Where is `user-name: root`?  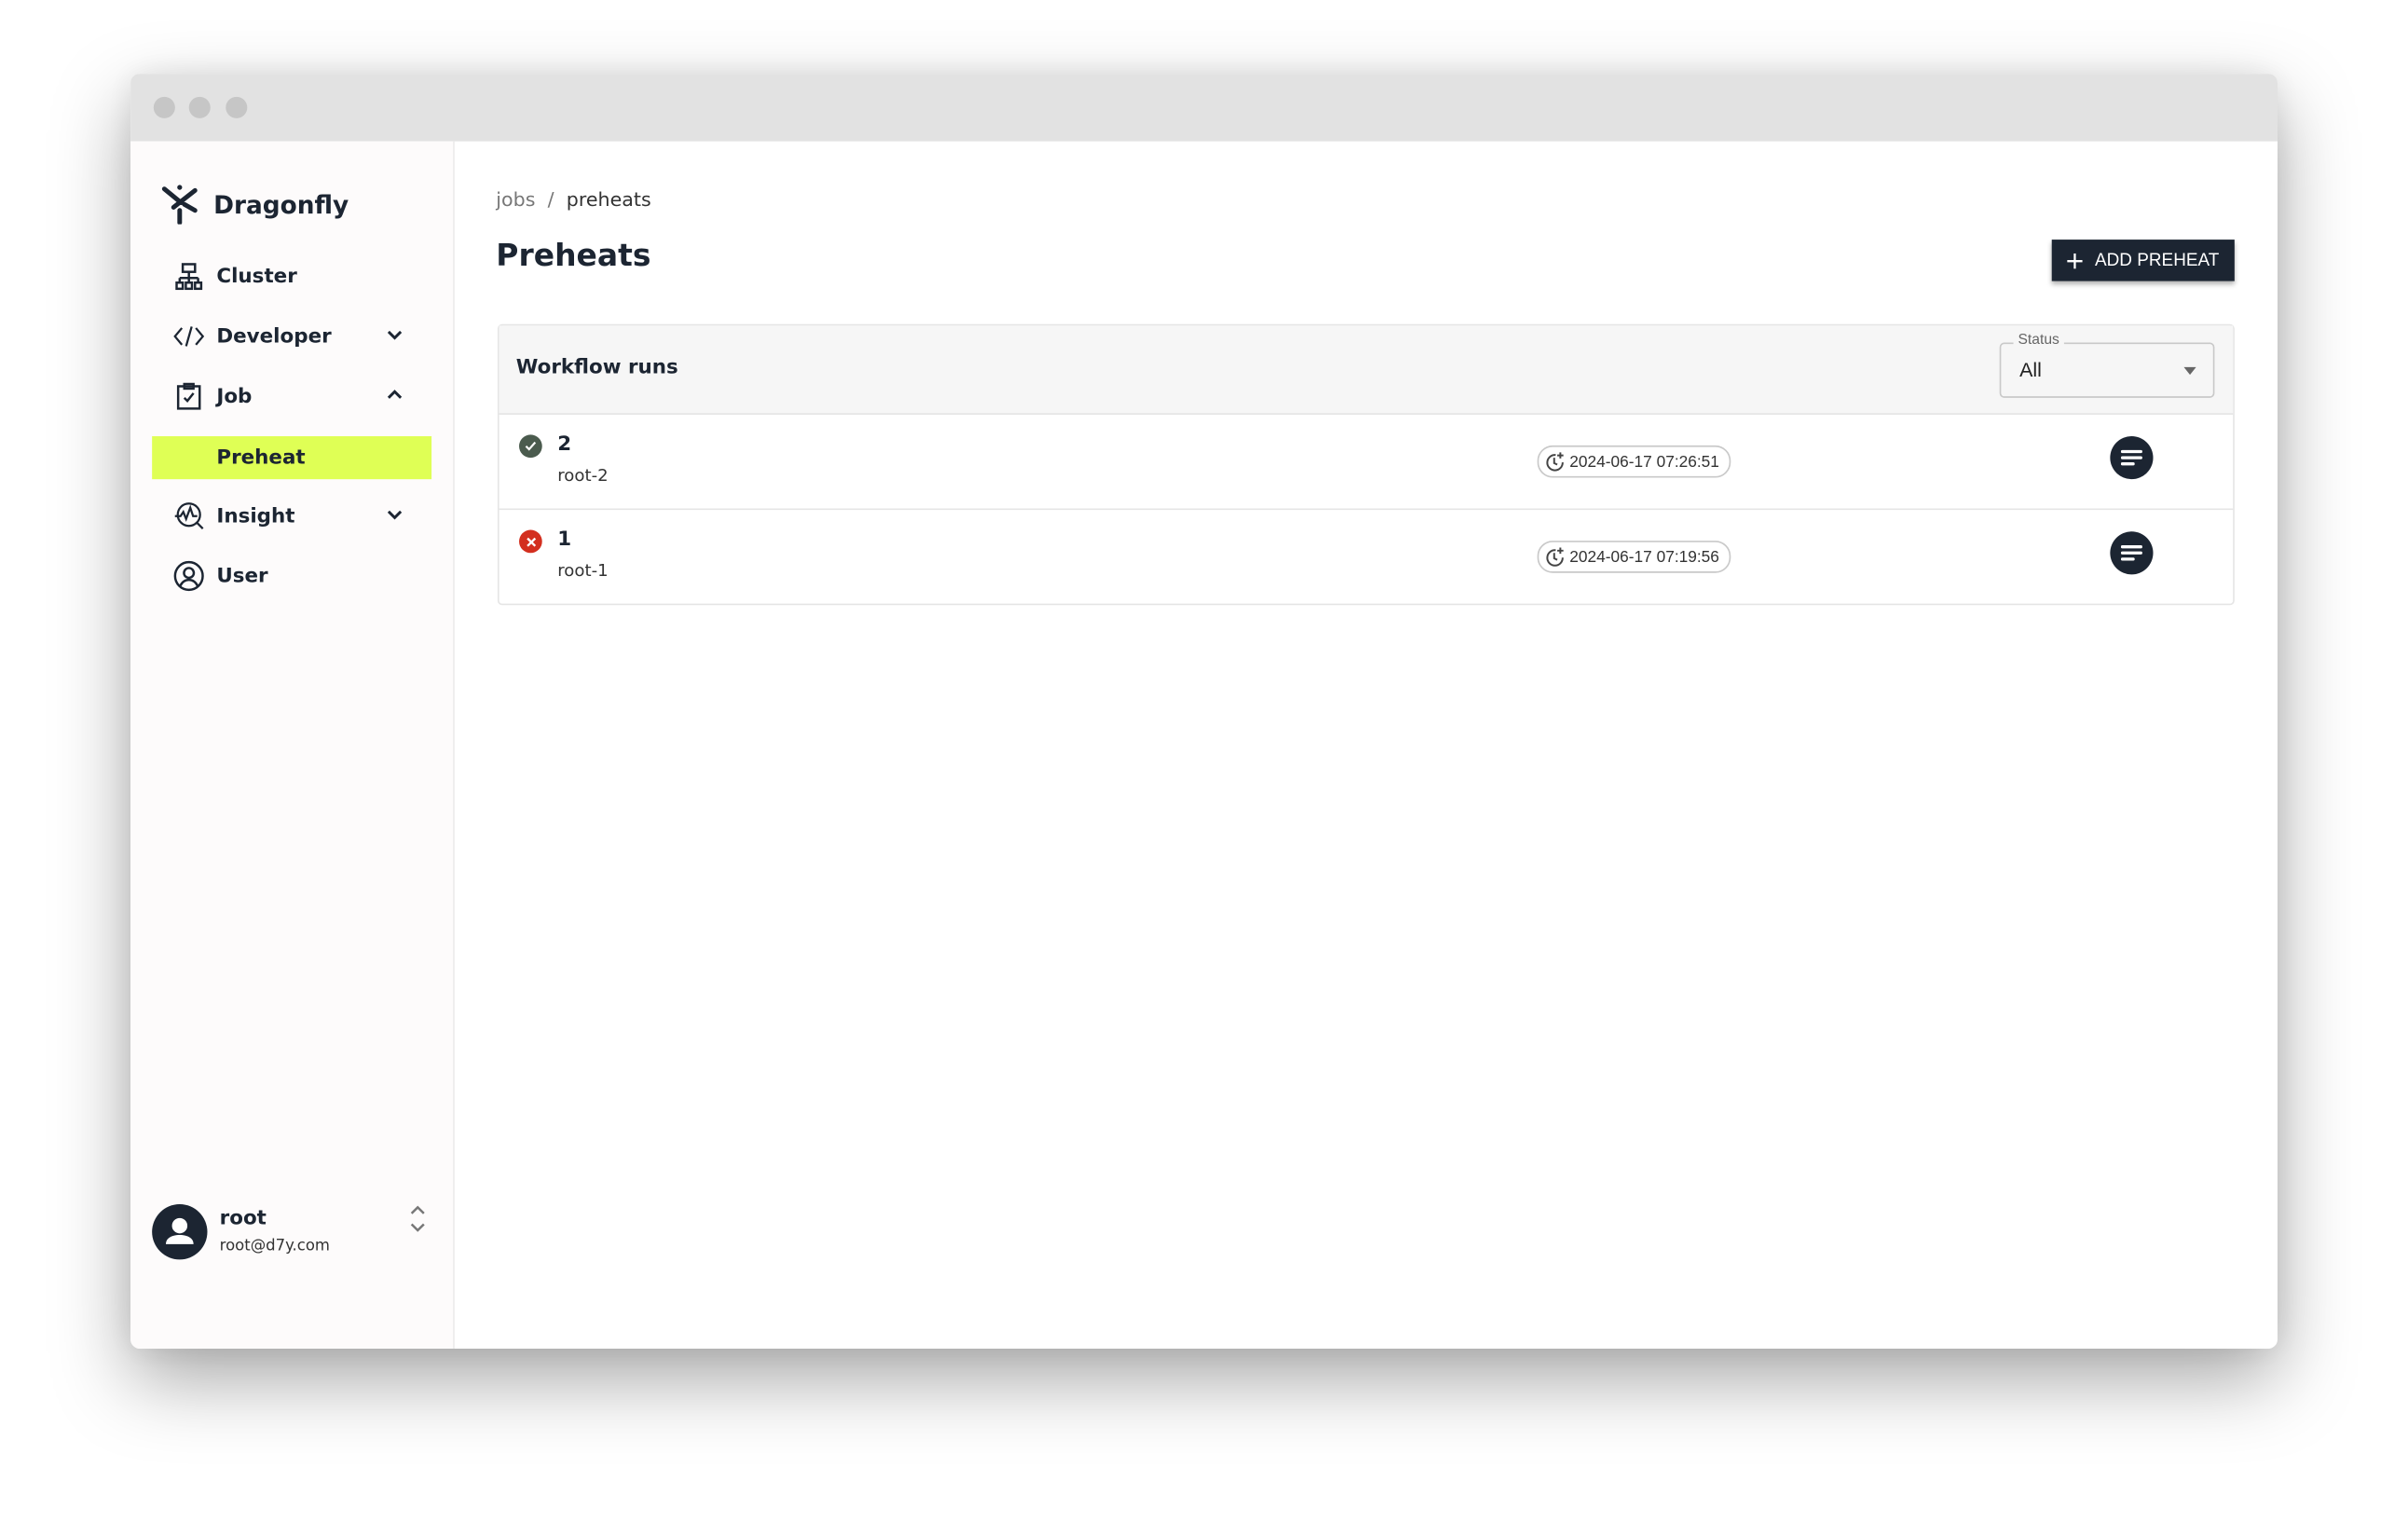
user-name: root is located at coordinates (243, 1219).